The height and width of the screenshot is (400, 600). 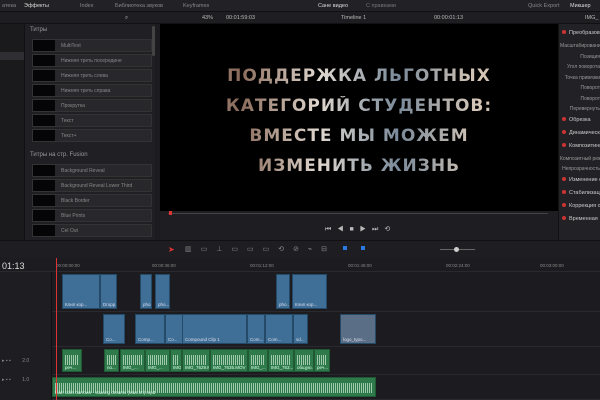 I want to click on mixer-tab: Микшер, so click(x=580, y=6).